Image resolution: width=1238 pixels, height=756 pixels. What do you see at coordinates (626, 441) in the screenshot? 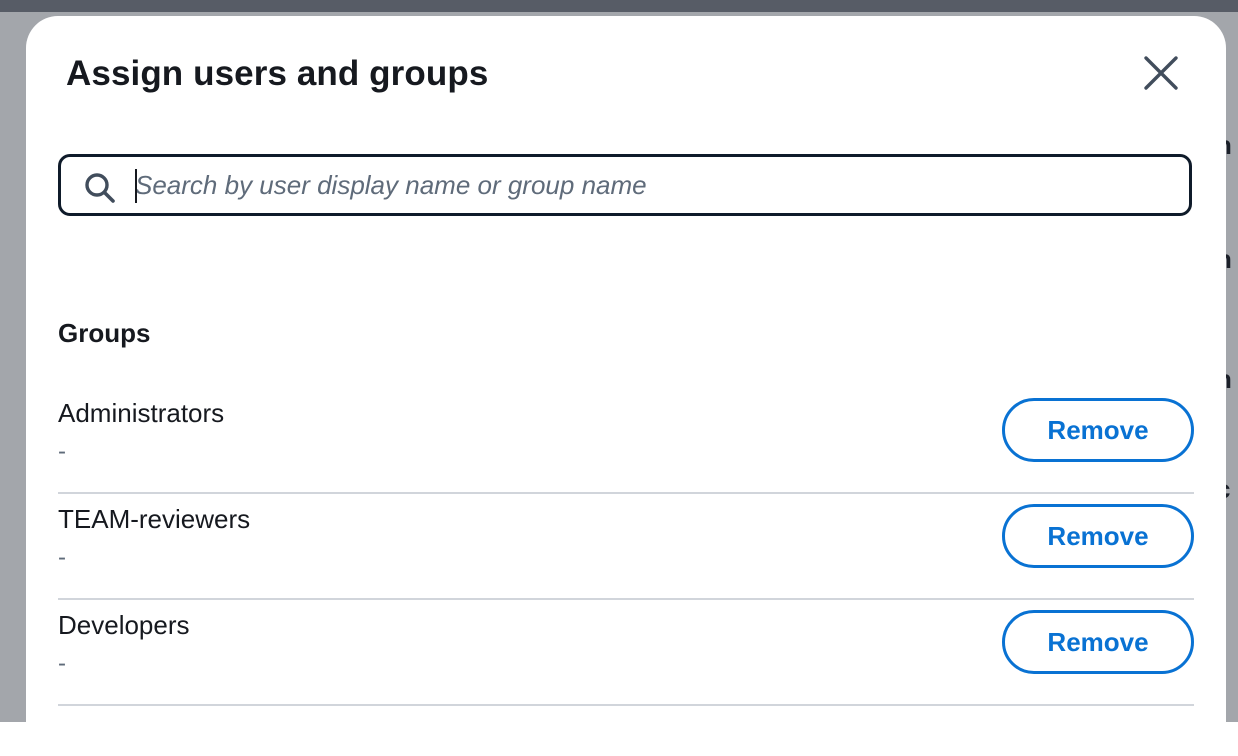
I see `group-row-administrators: Administrators - Remove` at bounding box center [626, 441].